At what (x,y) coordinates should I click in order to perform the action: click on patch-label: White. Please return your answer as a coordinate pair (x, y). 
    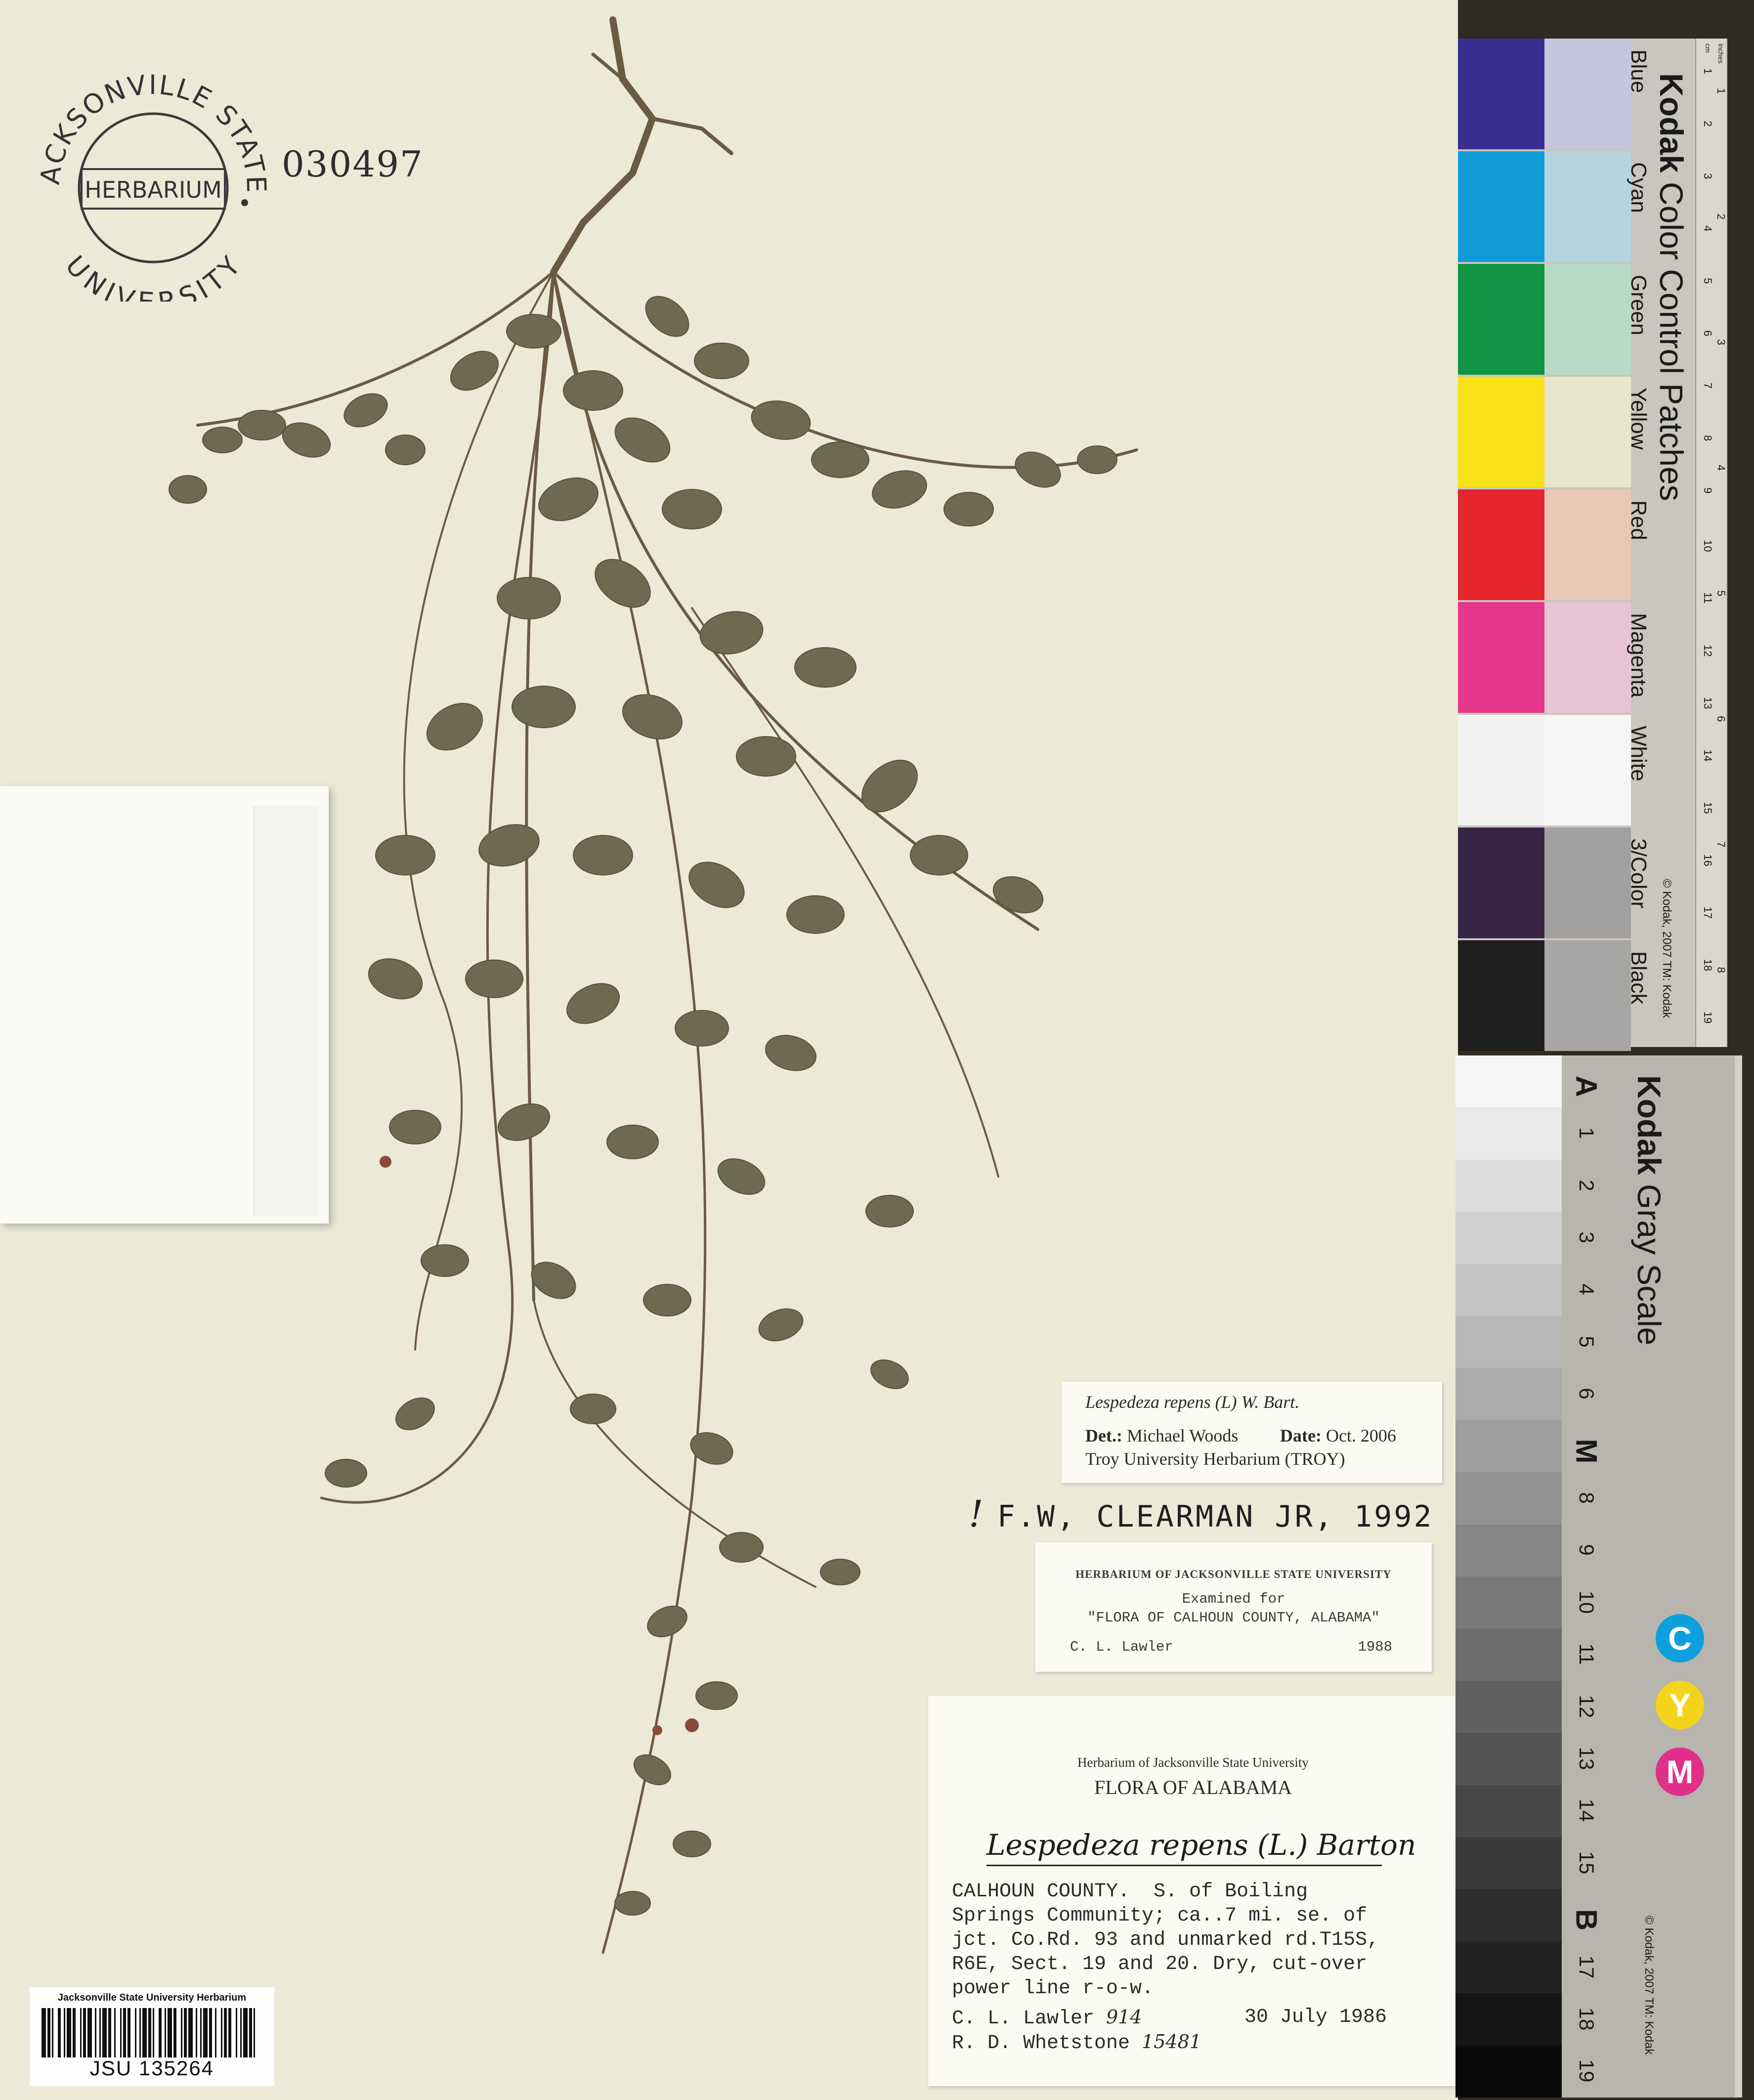
    Looking at the image, I should click on (1638, 754).